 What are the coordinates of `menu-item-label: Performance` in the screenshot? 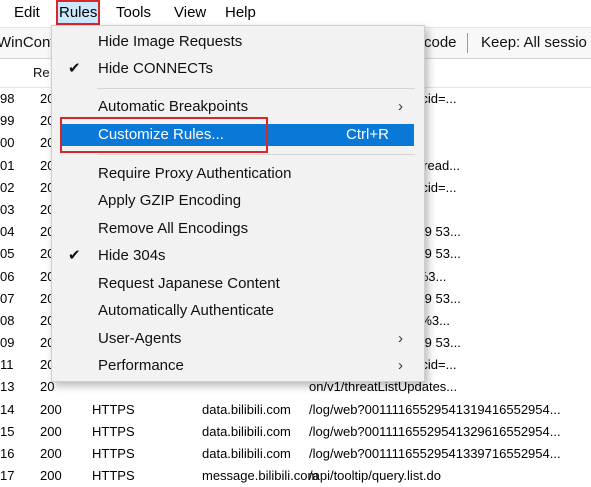 It's located at (141, 365).